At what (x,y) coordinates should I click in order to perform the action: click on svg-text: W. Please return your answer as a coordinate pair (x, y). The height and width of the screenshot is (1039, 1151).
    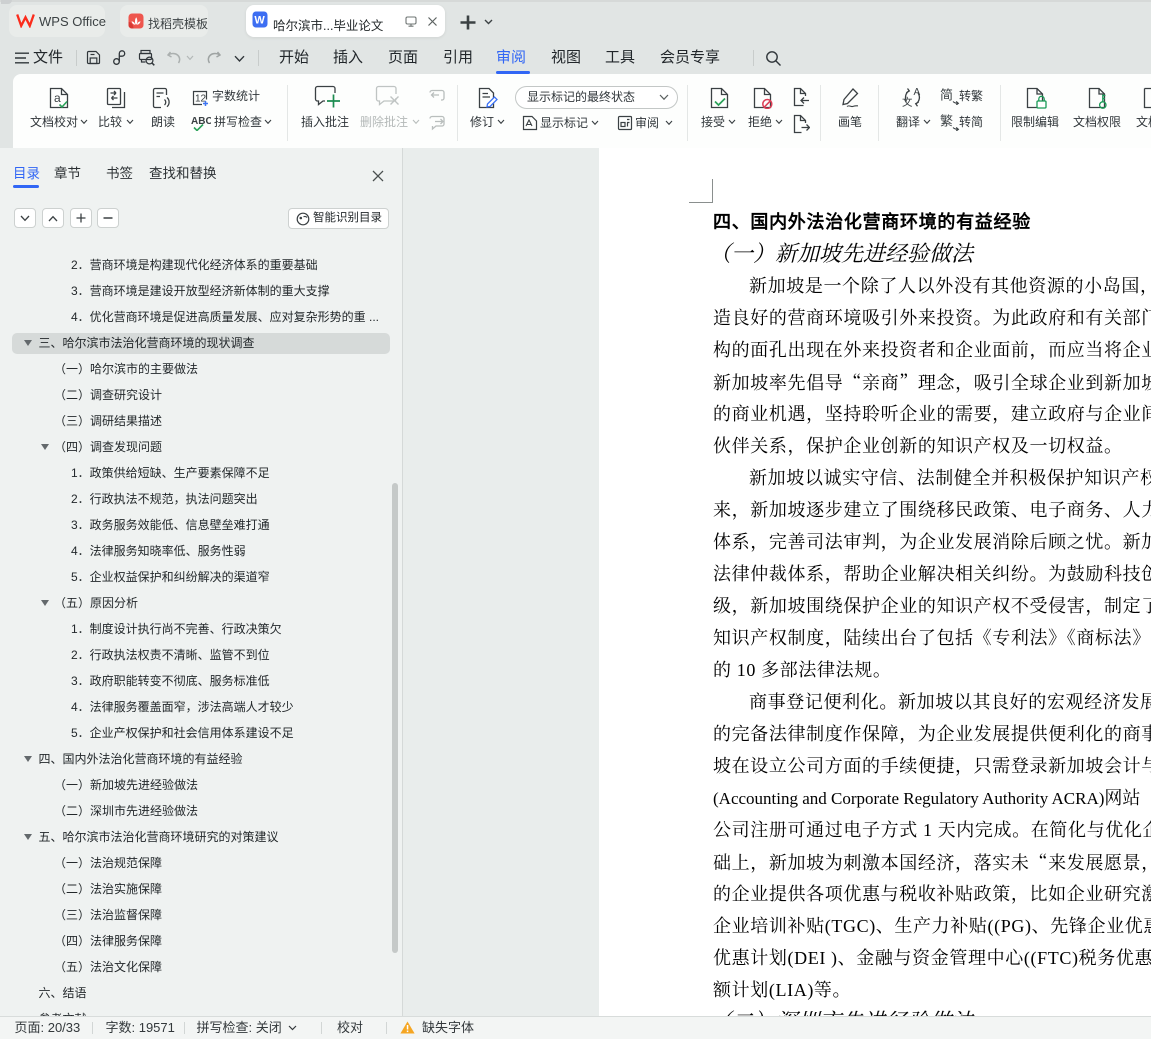
    Looking at the image, I should click on (259, 21).